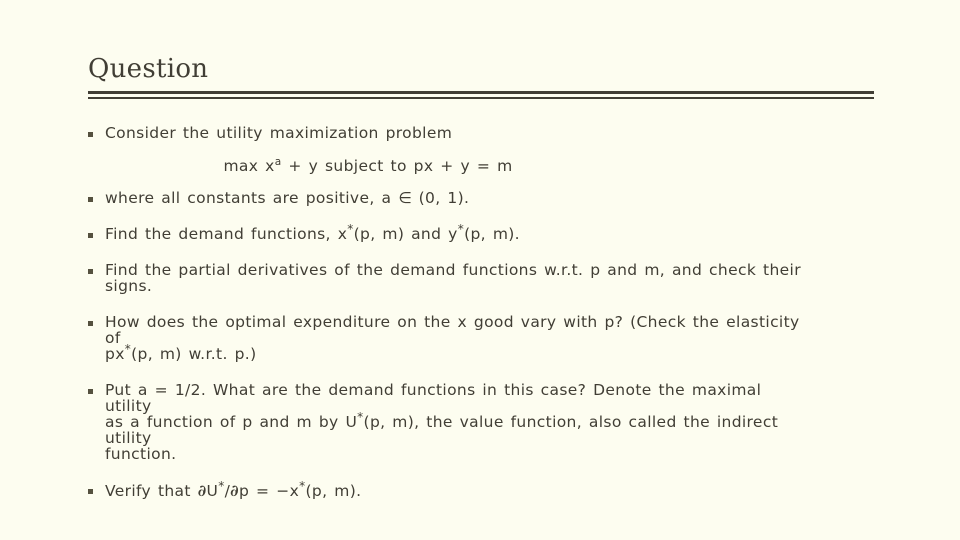  Describe the element at coordinates (252, 198) in the screenshot. I see `bullet-text-prefix: where all constants are positive, a` at that location.